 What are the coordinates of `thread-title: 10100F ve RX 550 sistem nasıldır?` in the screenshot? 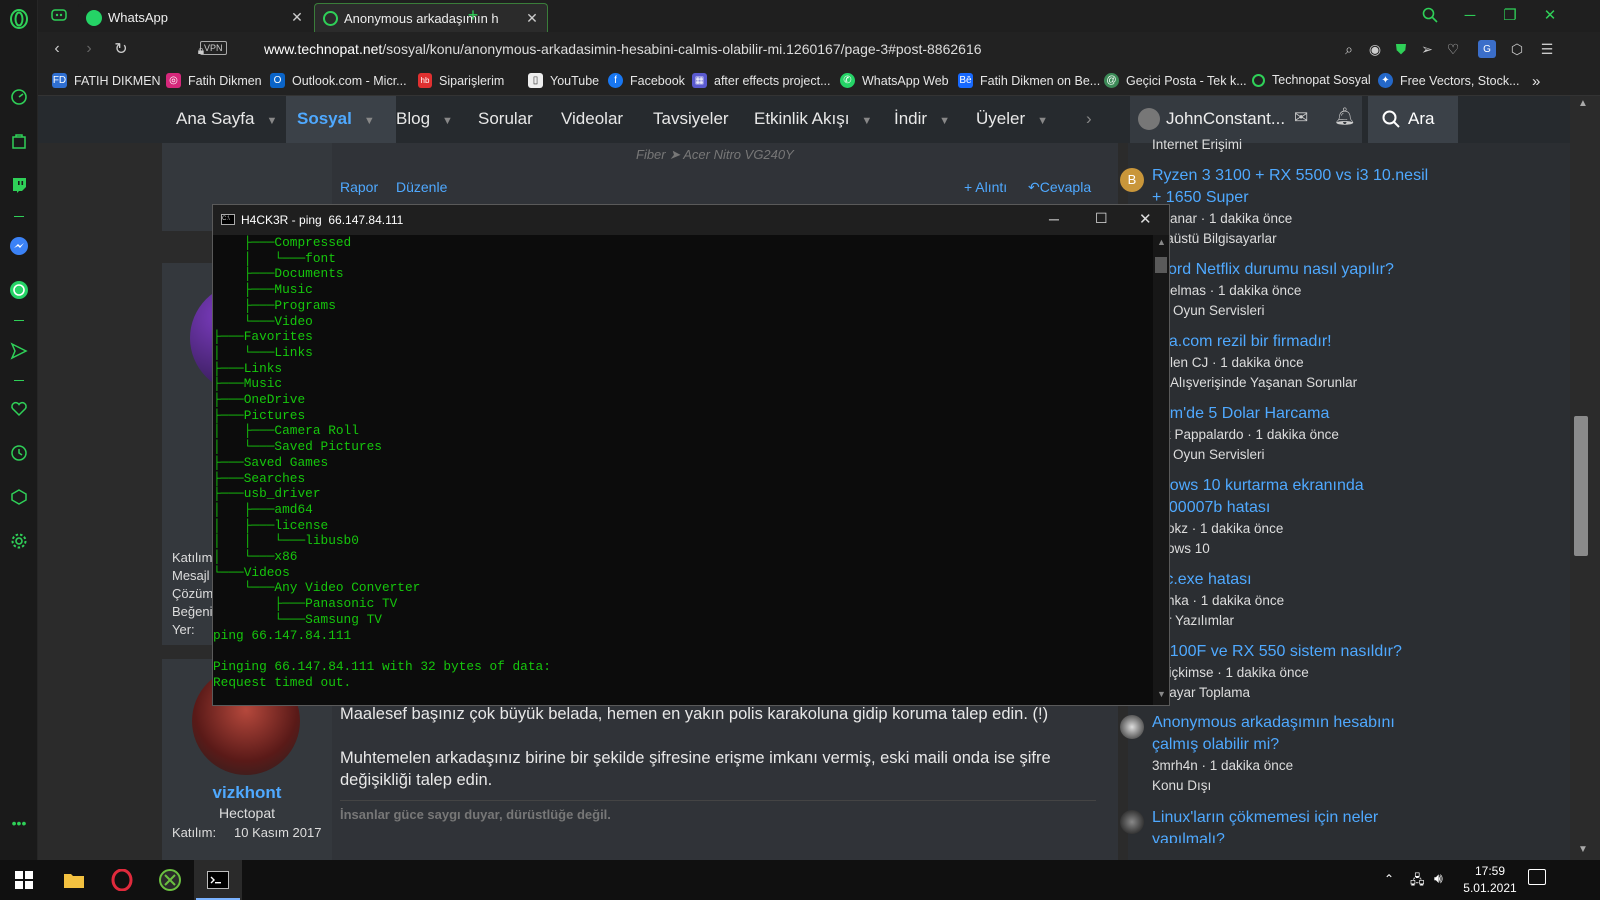 It's located at (1277, 652).